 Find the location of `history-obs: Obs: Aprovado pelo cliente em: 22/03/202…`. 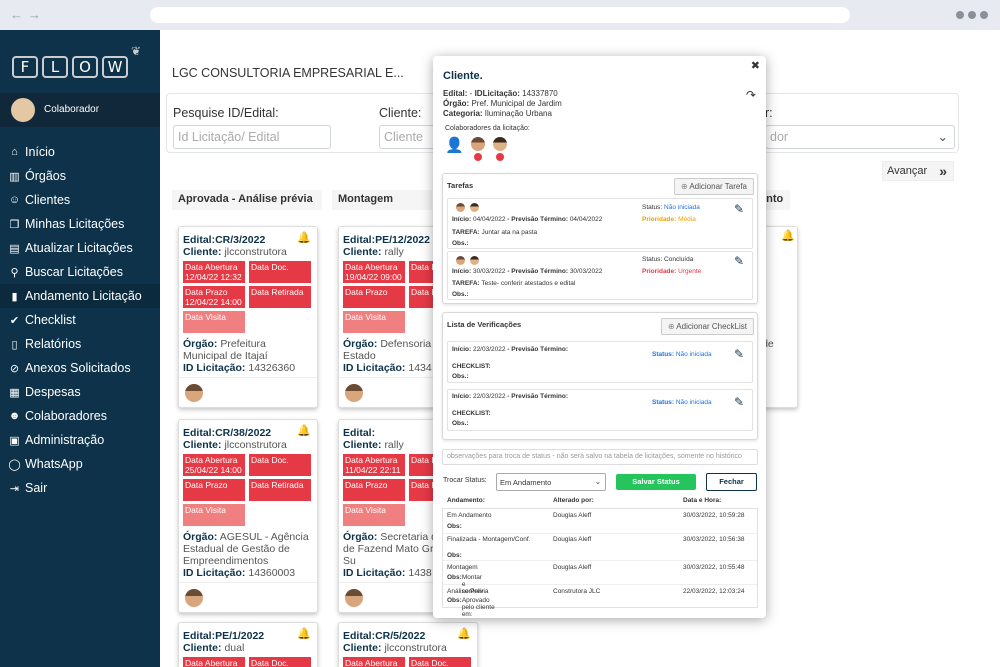

history-obs: Obs: Aprovado pelo cliente em: 22/03/202… is located at coordinates (471, 607).